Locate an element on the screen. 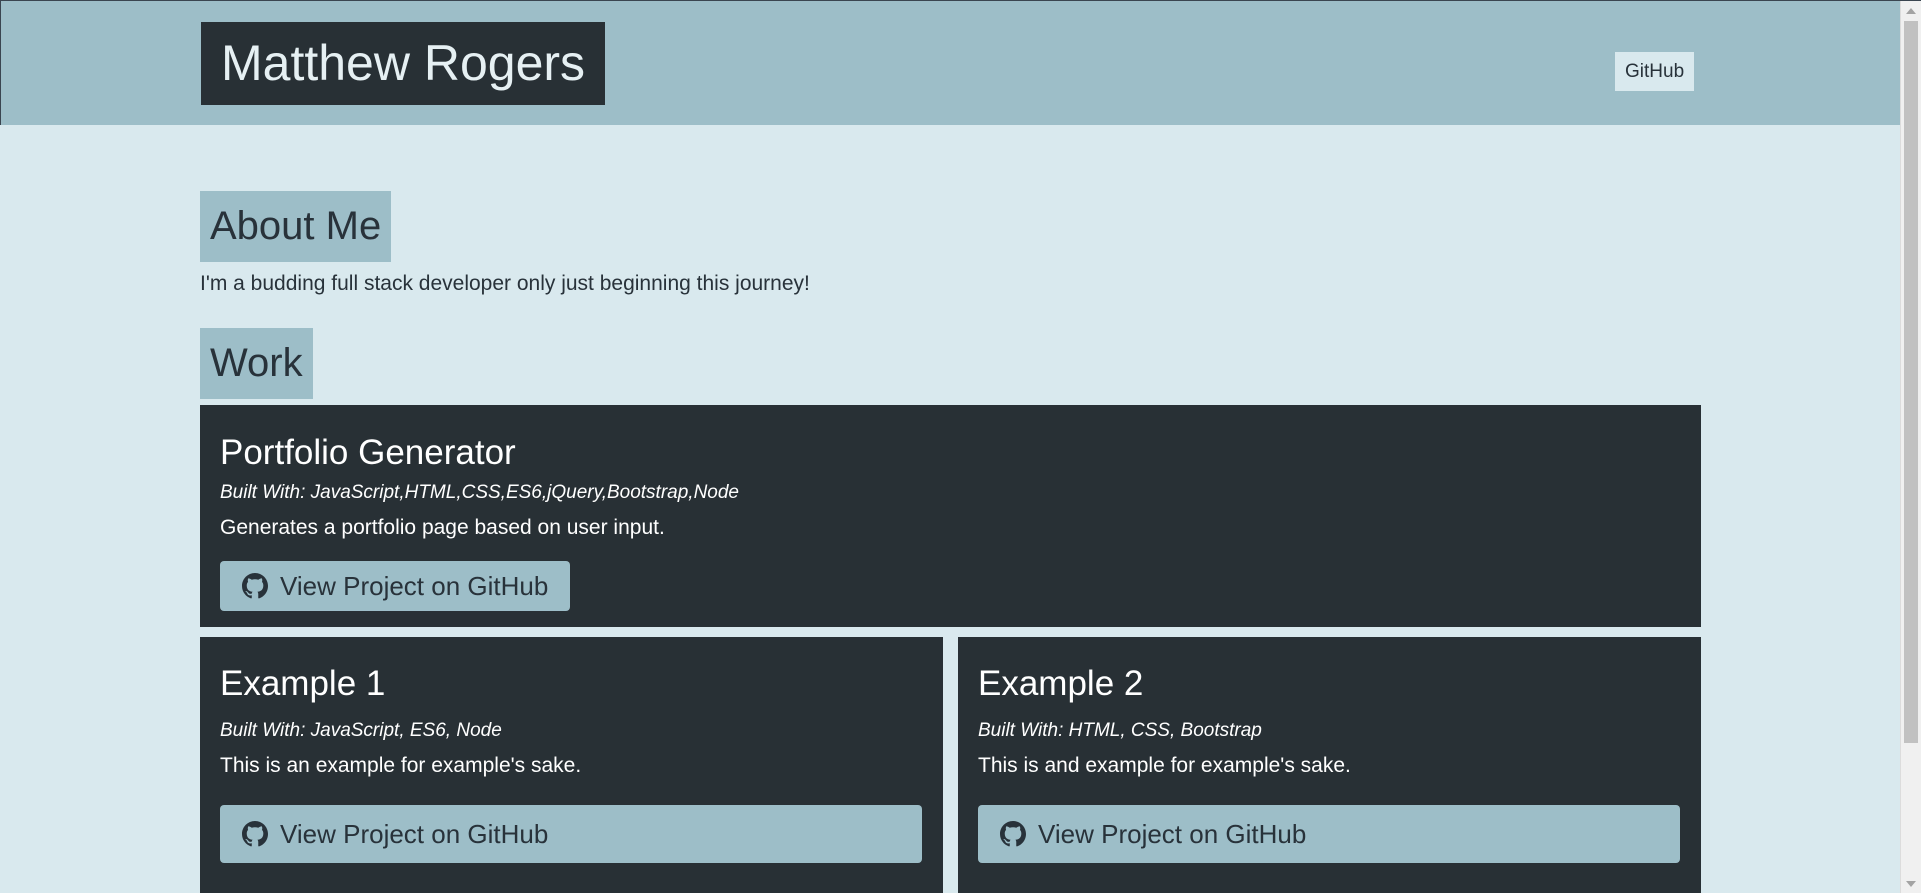 This screenshot has height=893, width=1921. github-nav-link: GitHub is located at coordinates (1655, 71).